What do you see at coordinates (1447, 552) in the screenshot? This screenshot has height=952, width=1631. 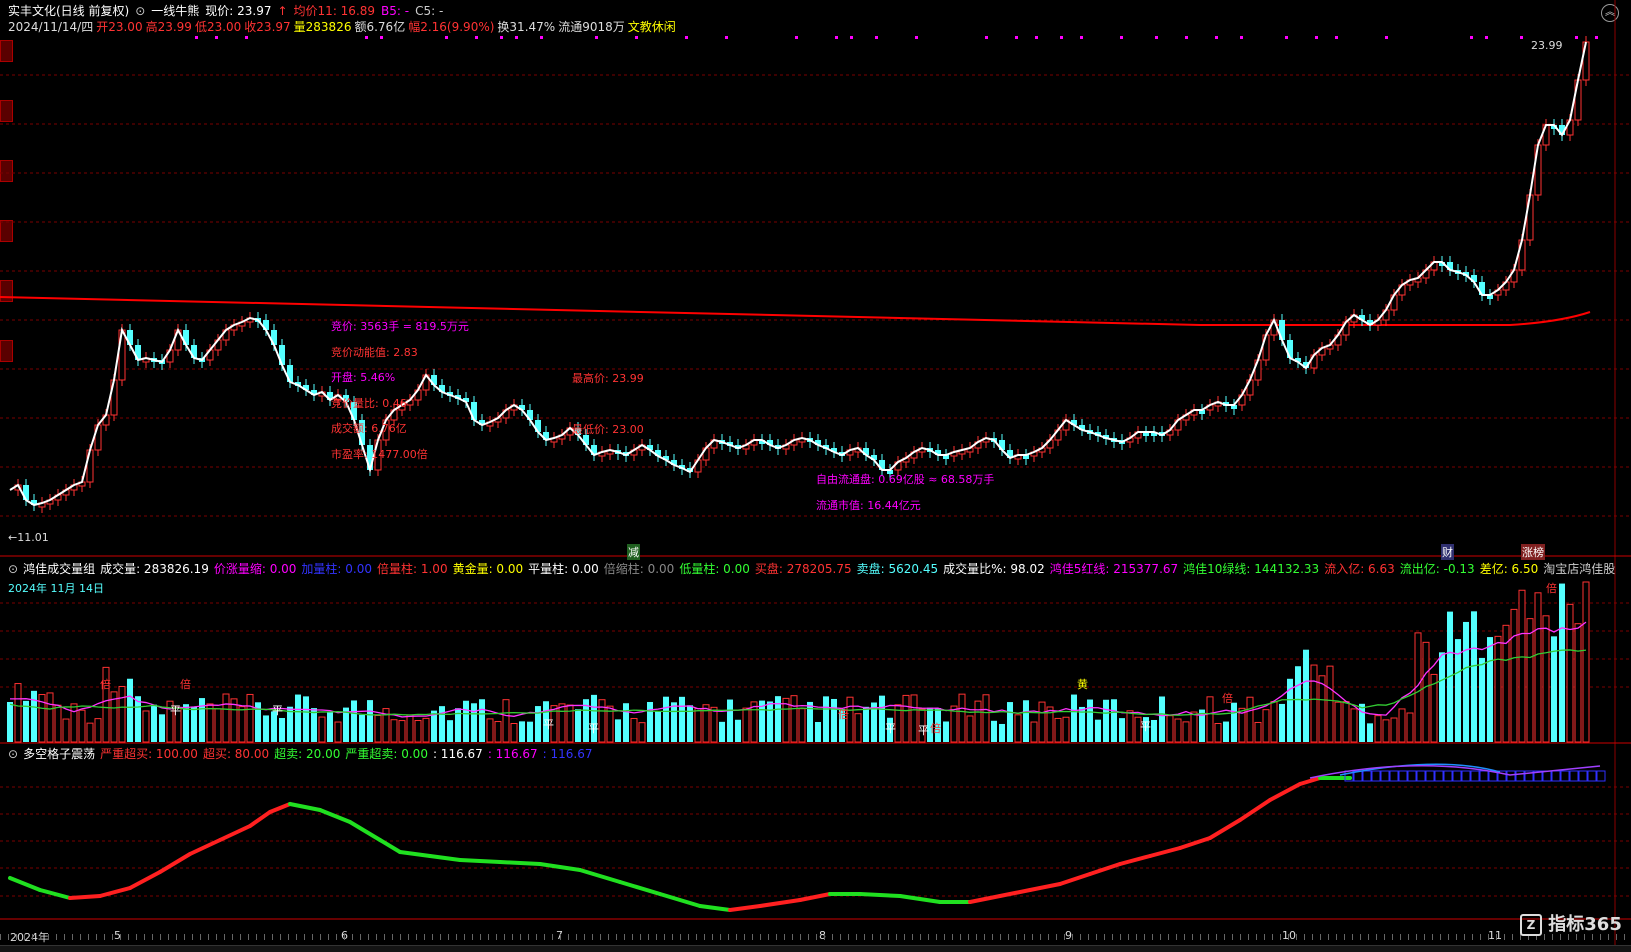 I see `event-cai: 财` at bounding box center [1447, 552].